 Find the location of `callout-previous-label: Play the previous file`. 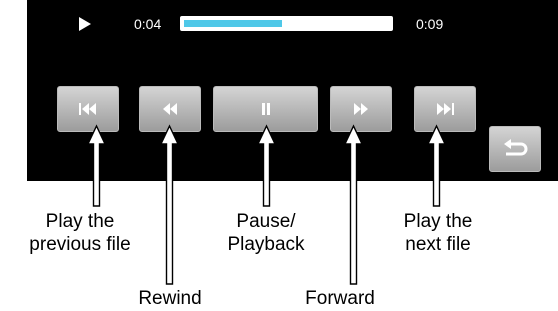

callout-previous-label: Play the previous file is located at coordinates (80, 233).